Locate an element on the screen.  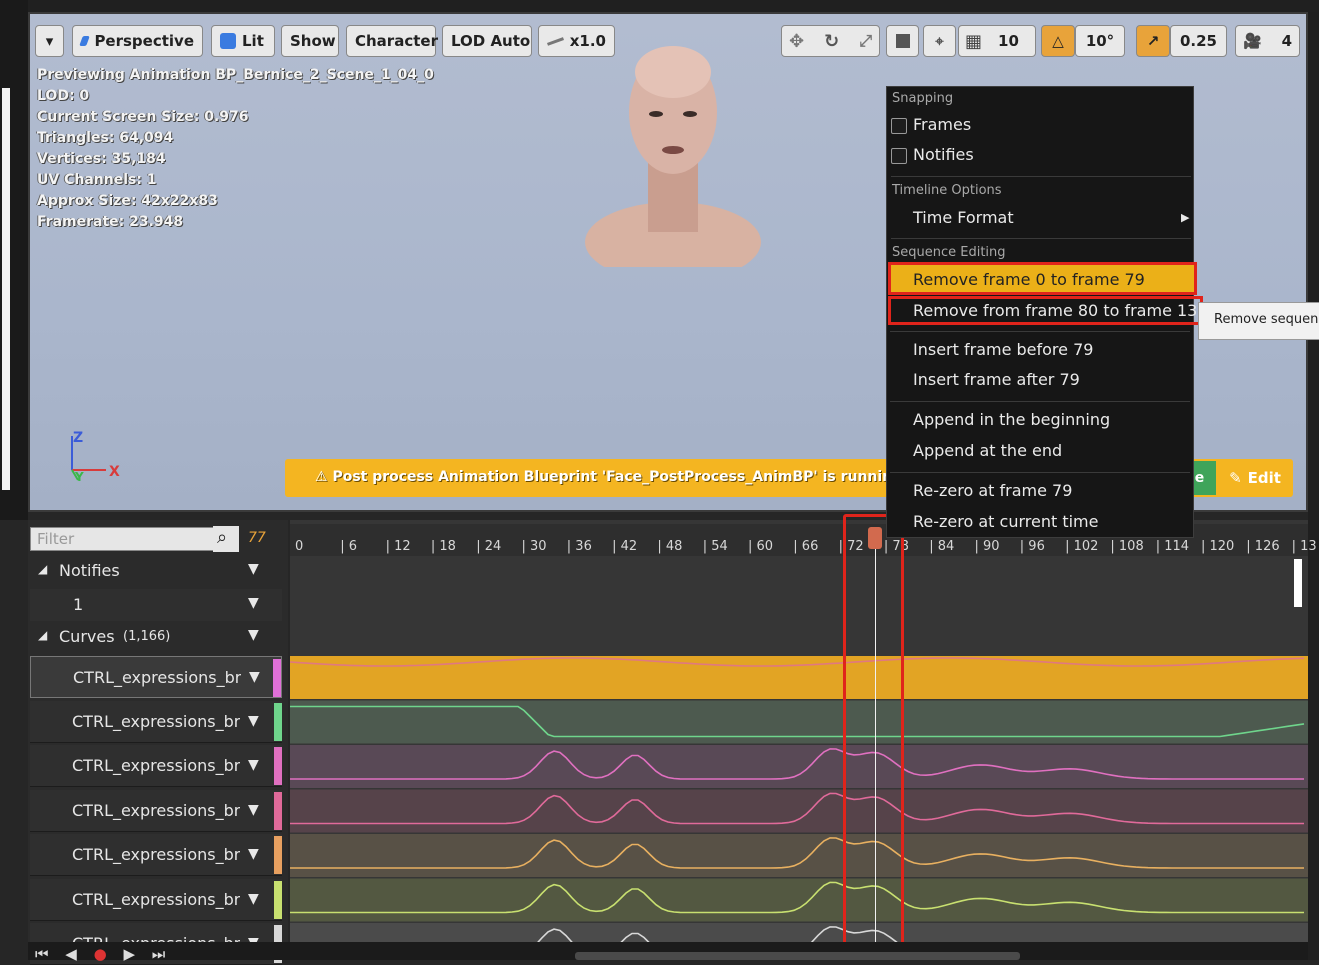
record-icon: ● is located at coordinates (103, 954).